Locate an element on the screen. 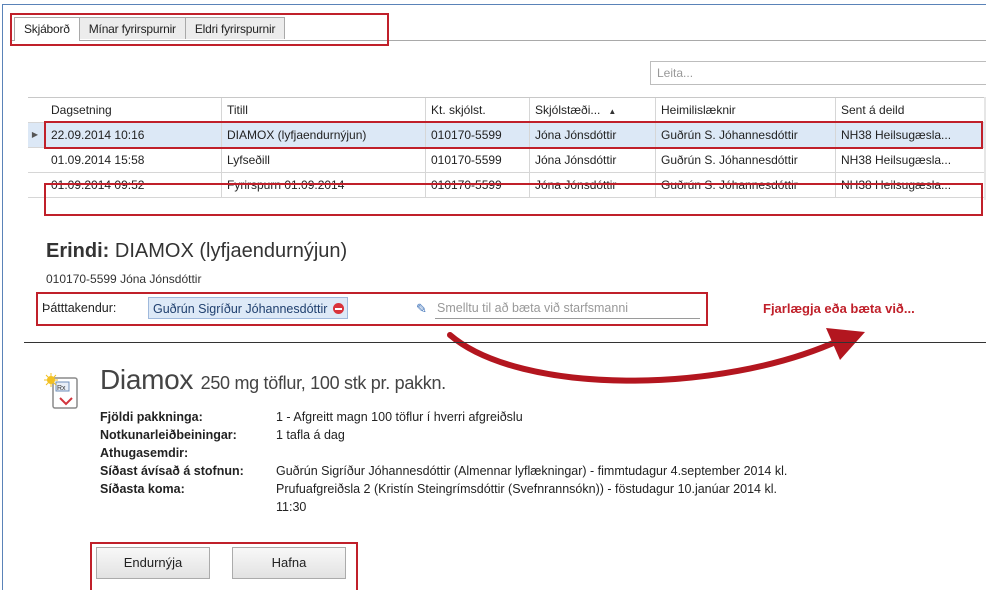 The width and height of the screenshot is (986, 590). page-title: Erindi: DIAMOX (lyfjaendurnýjun) is located at coordinates (196, 251).